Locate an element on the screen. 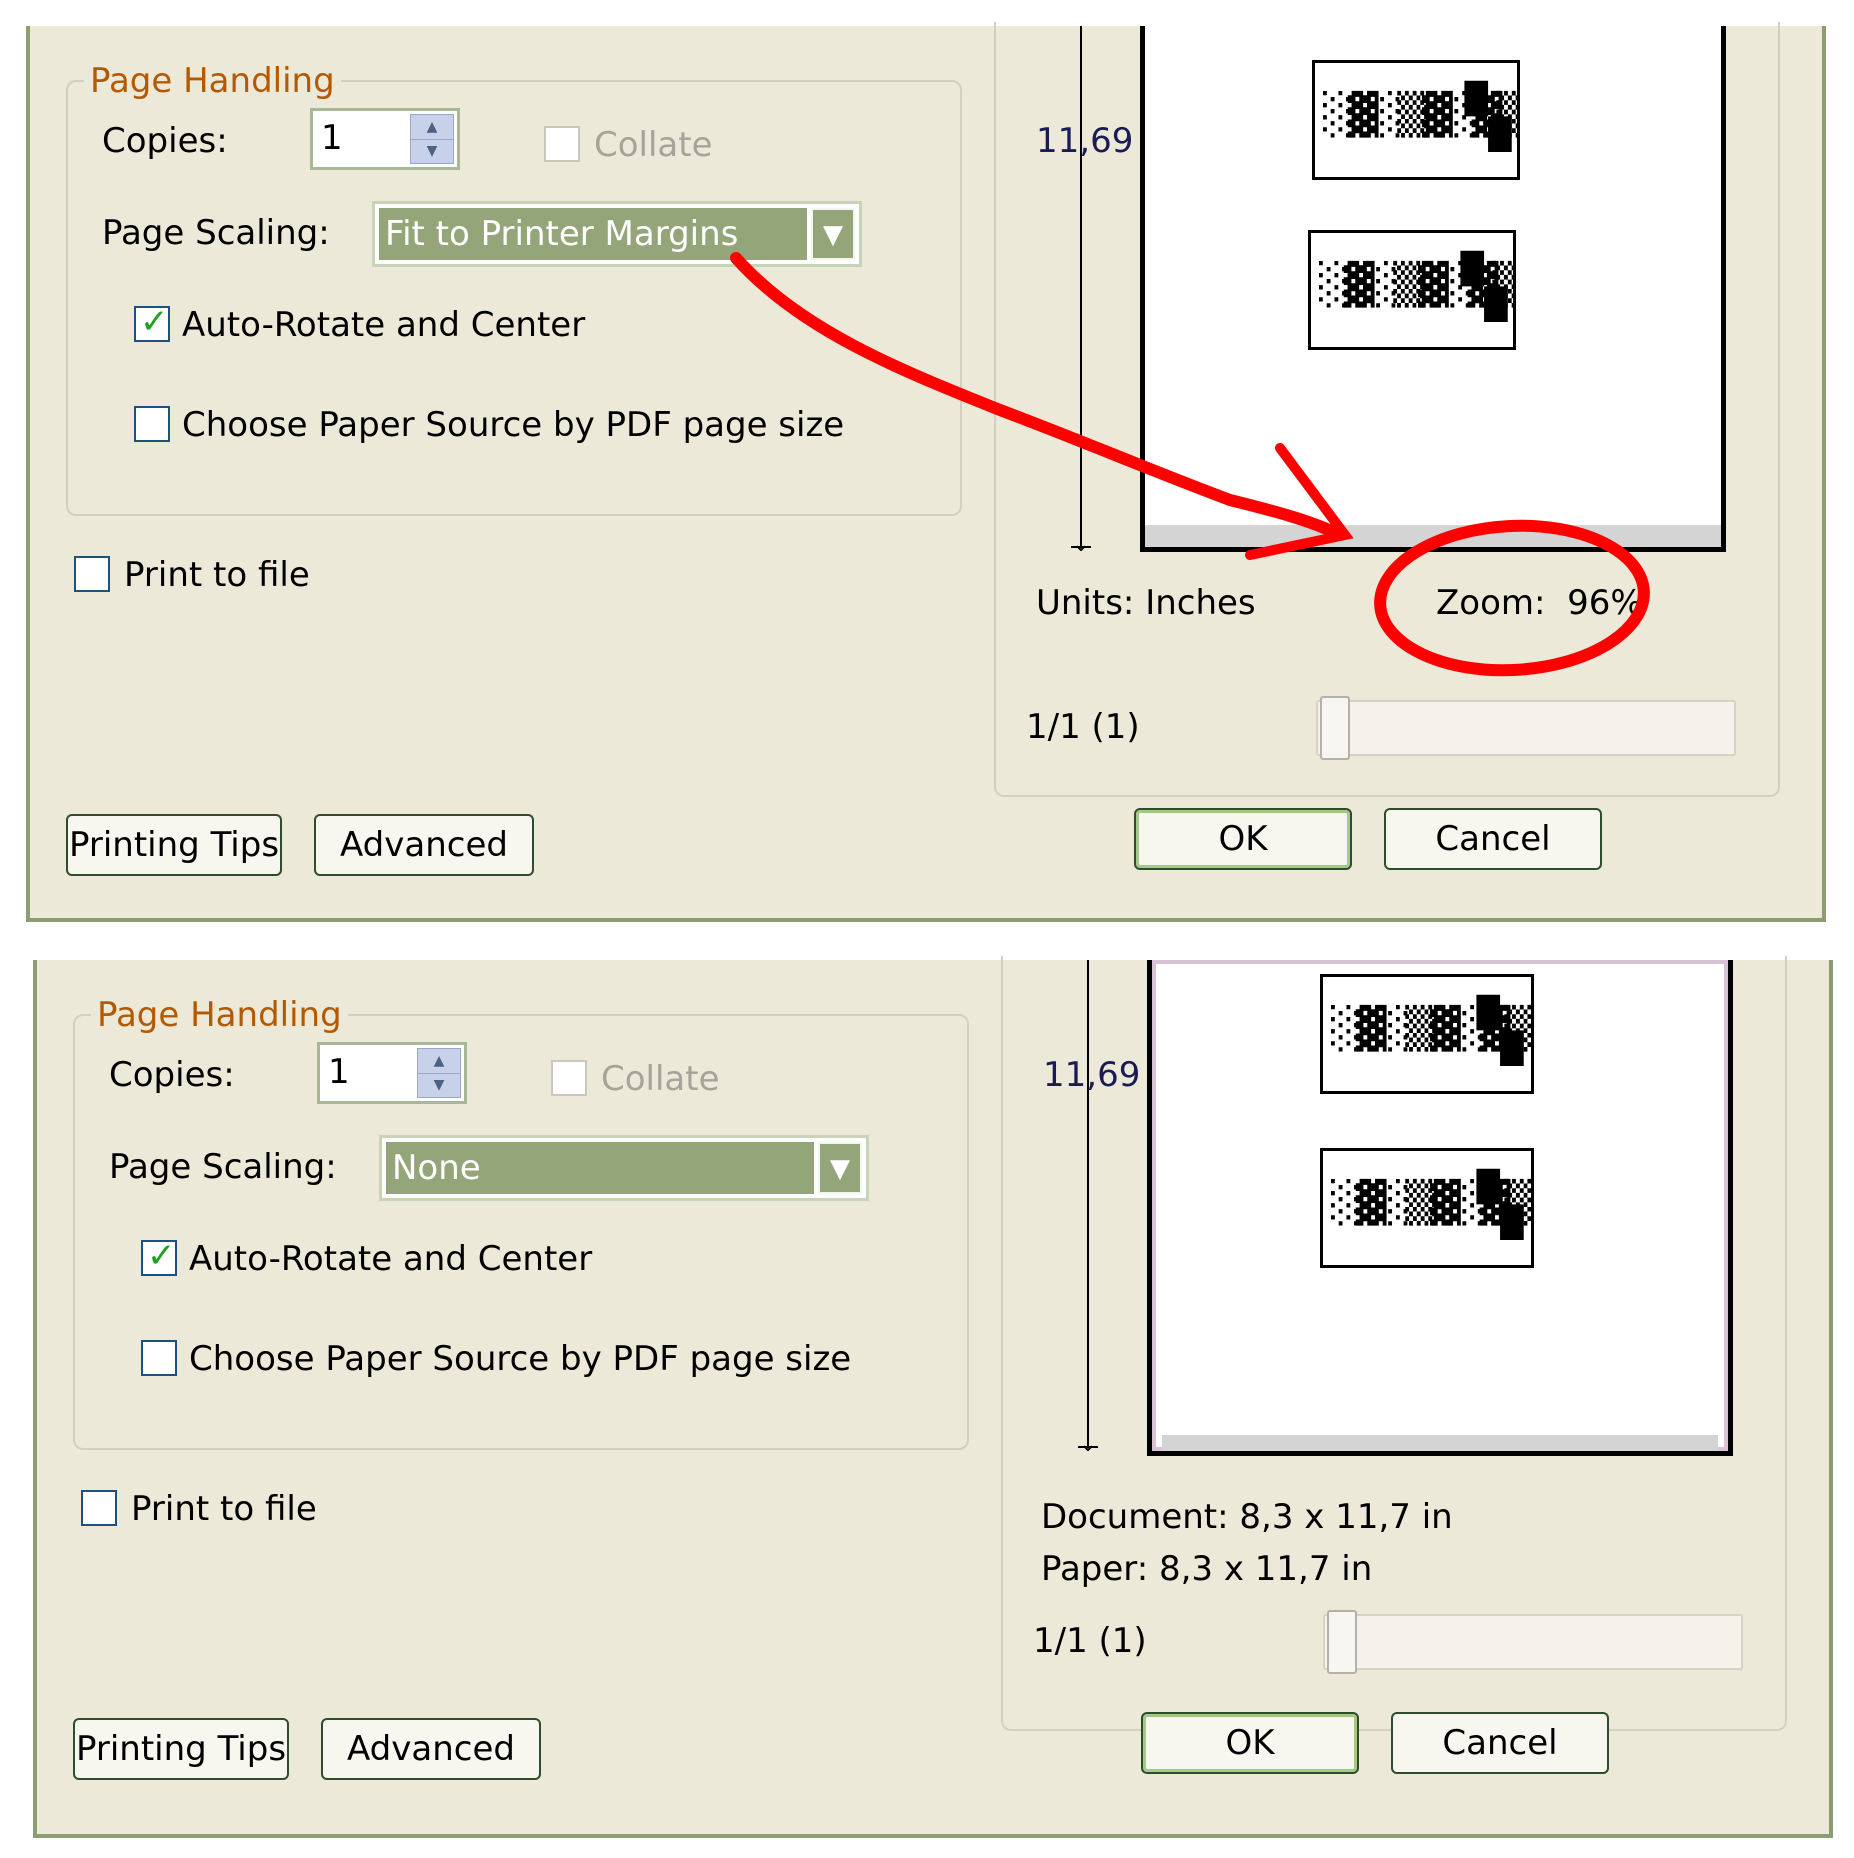 The image size is (1854, 1858). page-scaling-select: Fit to Printer Margins ▼ is located at coordinates (617, 234).